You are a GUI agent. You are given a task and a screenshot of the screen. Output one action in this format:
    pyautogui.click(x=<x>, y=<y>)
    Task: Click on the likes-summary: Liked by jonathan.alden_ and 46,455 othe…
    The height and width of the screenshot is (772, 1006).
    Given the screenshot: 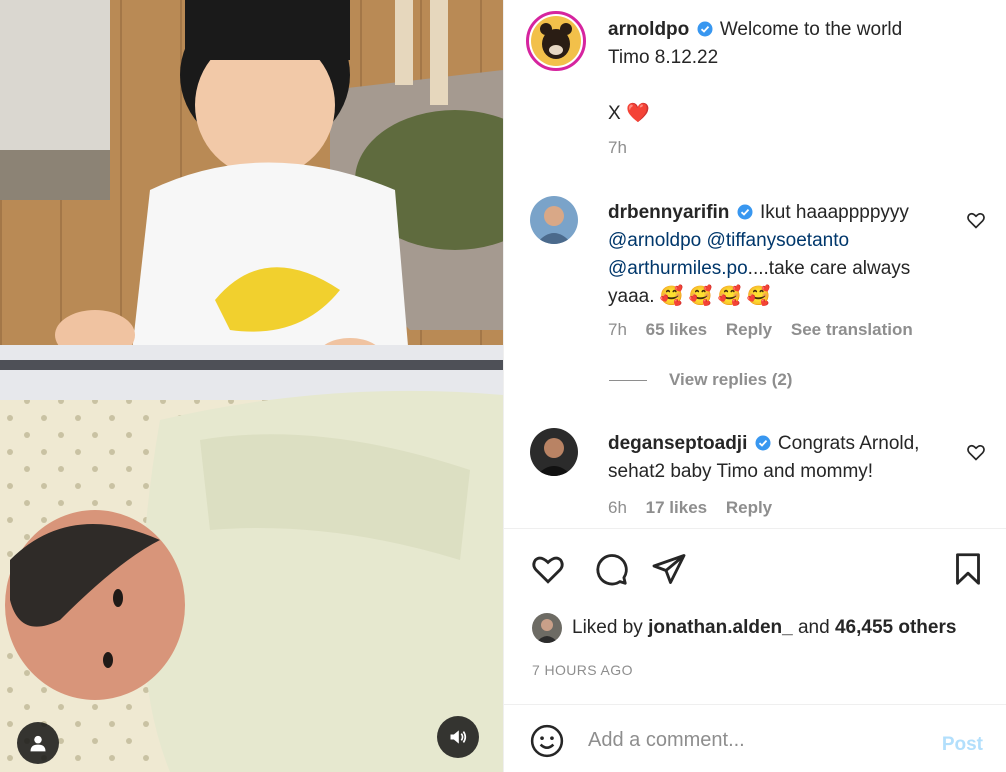 What is the action you would take?
    pyautogui.click(x=744, y=628)
    